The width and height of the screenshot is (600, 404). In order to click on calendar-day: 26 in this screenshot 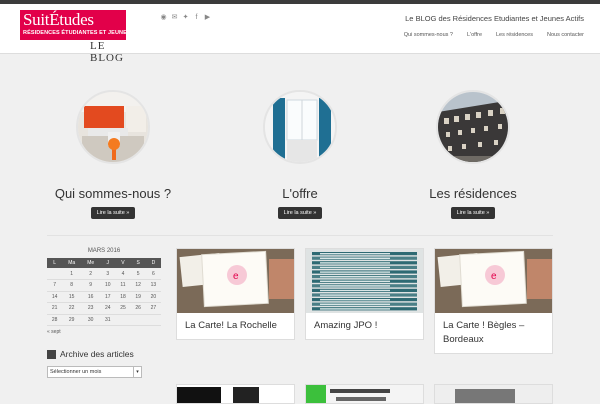, I will do `click(138, 308)`.